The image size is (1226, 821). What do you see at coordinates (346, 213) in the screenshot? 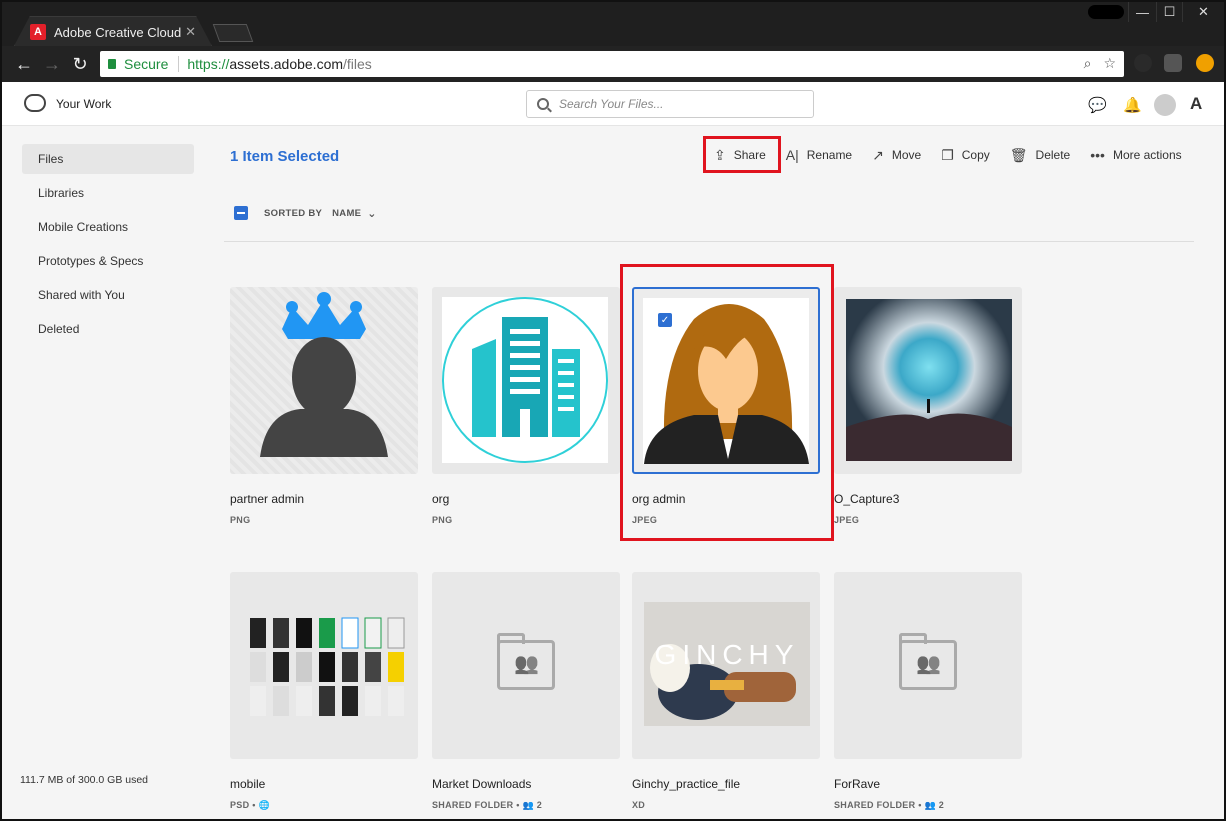
I see `sort-name-dropdown: NAME` at bounding box center [346, 213].